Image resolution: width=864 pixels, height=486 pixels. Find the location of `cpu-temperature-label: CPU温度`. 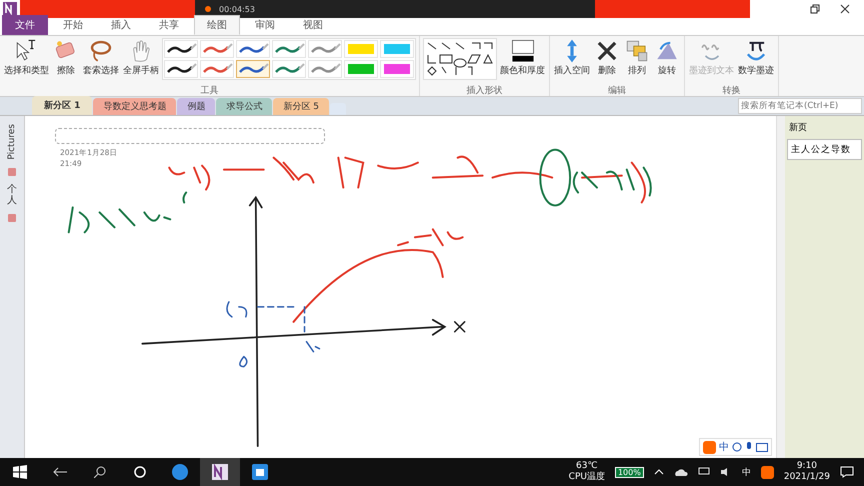

cpu-temperature-label: CPU温度 is located at coordinates (586, 477).